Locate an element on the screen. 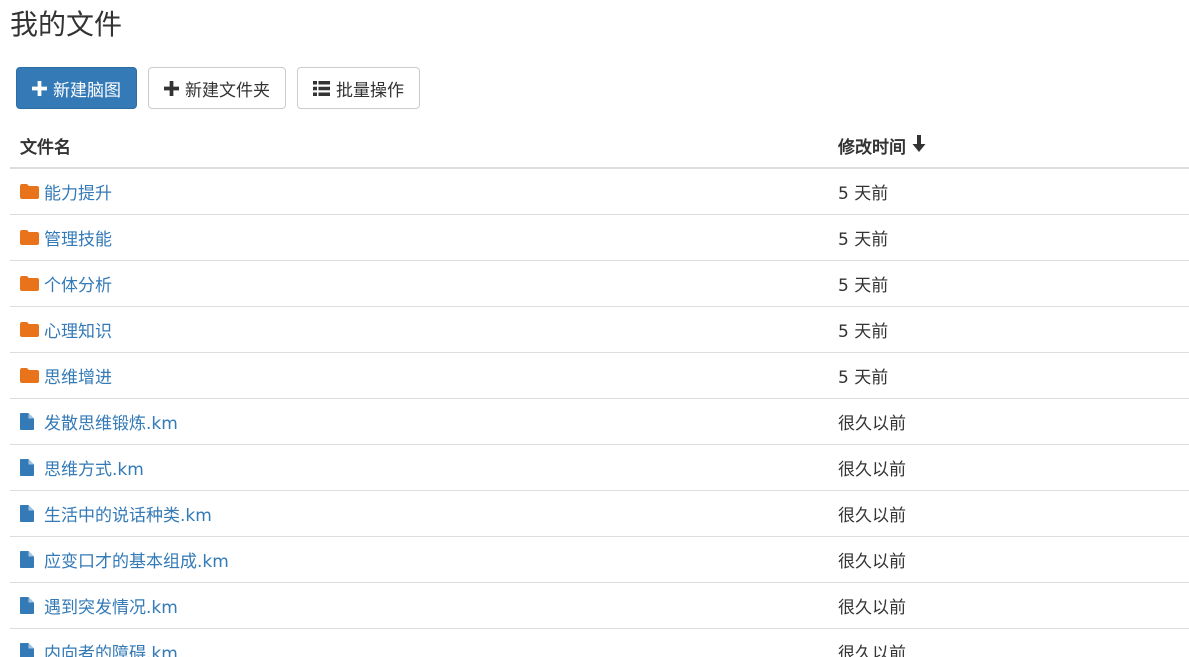 The width and height of the screenshot is (1189, 657). table-row: 思维方式.km 很久以前 is located at coordinates (599, 468).